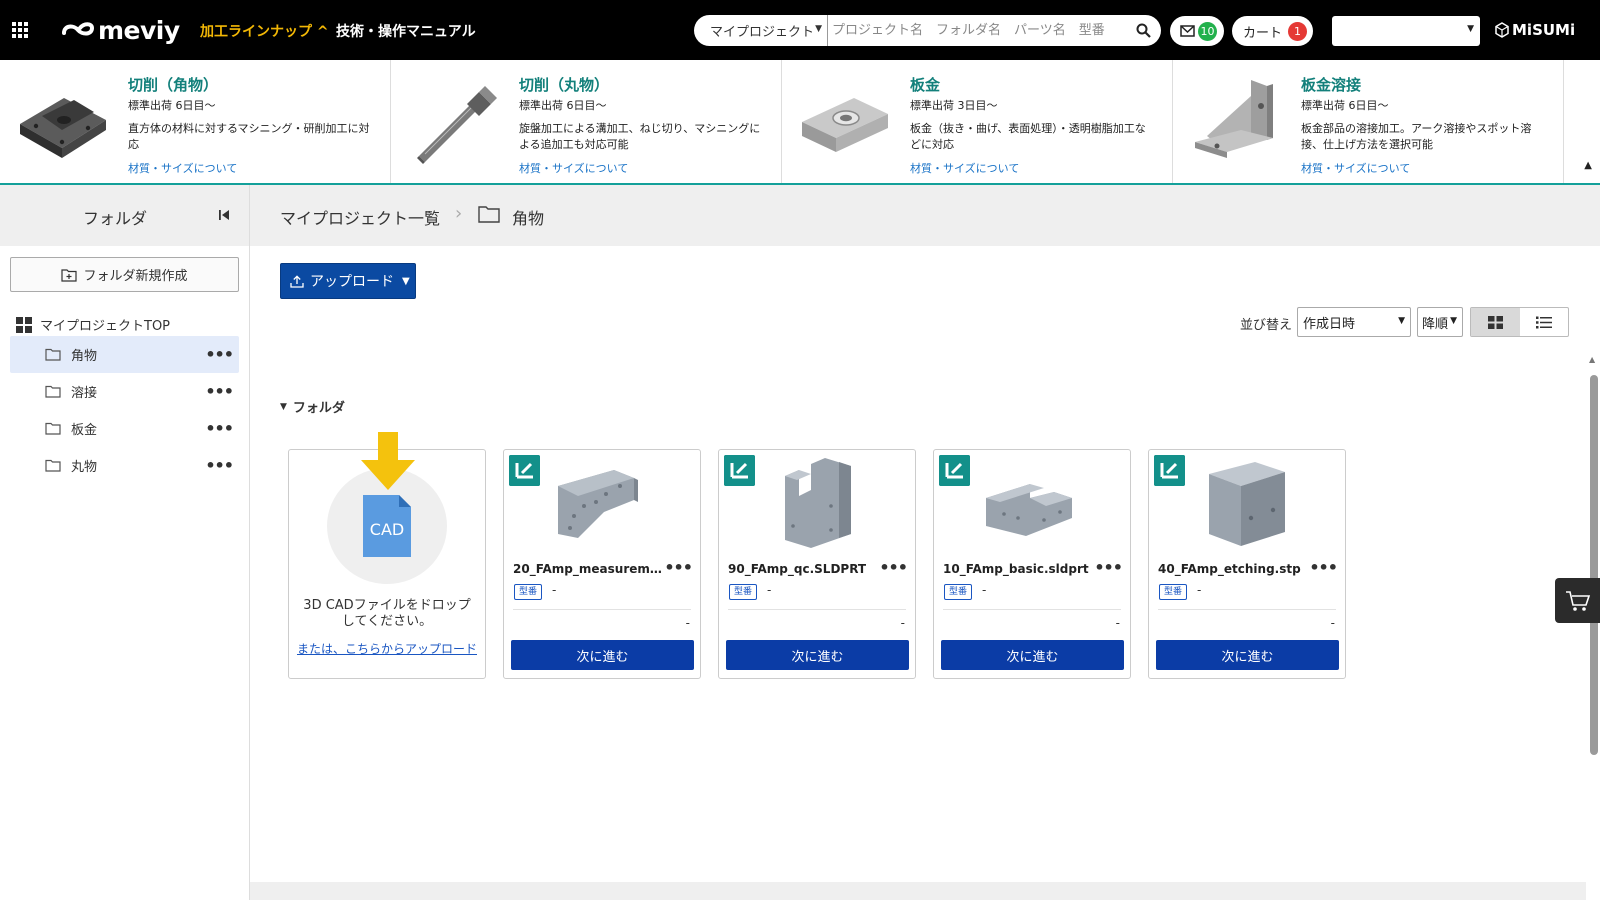  I want to click on upload-label: アップロード, so click(352, 282).